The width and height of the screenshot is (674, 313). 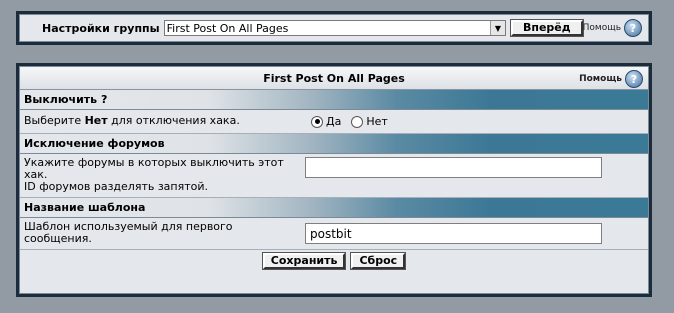 What do you see at coordinates (453, 233) in the screenshot?
I see `template-name-input: postbit` at bounding box center [453, 233].